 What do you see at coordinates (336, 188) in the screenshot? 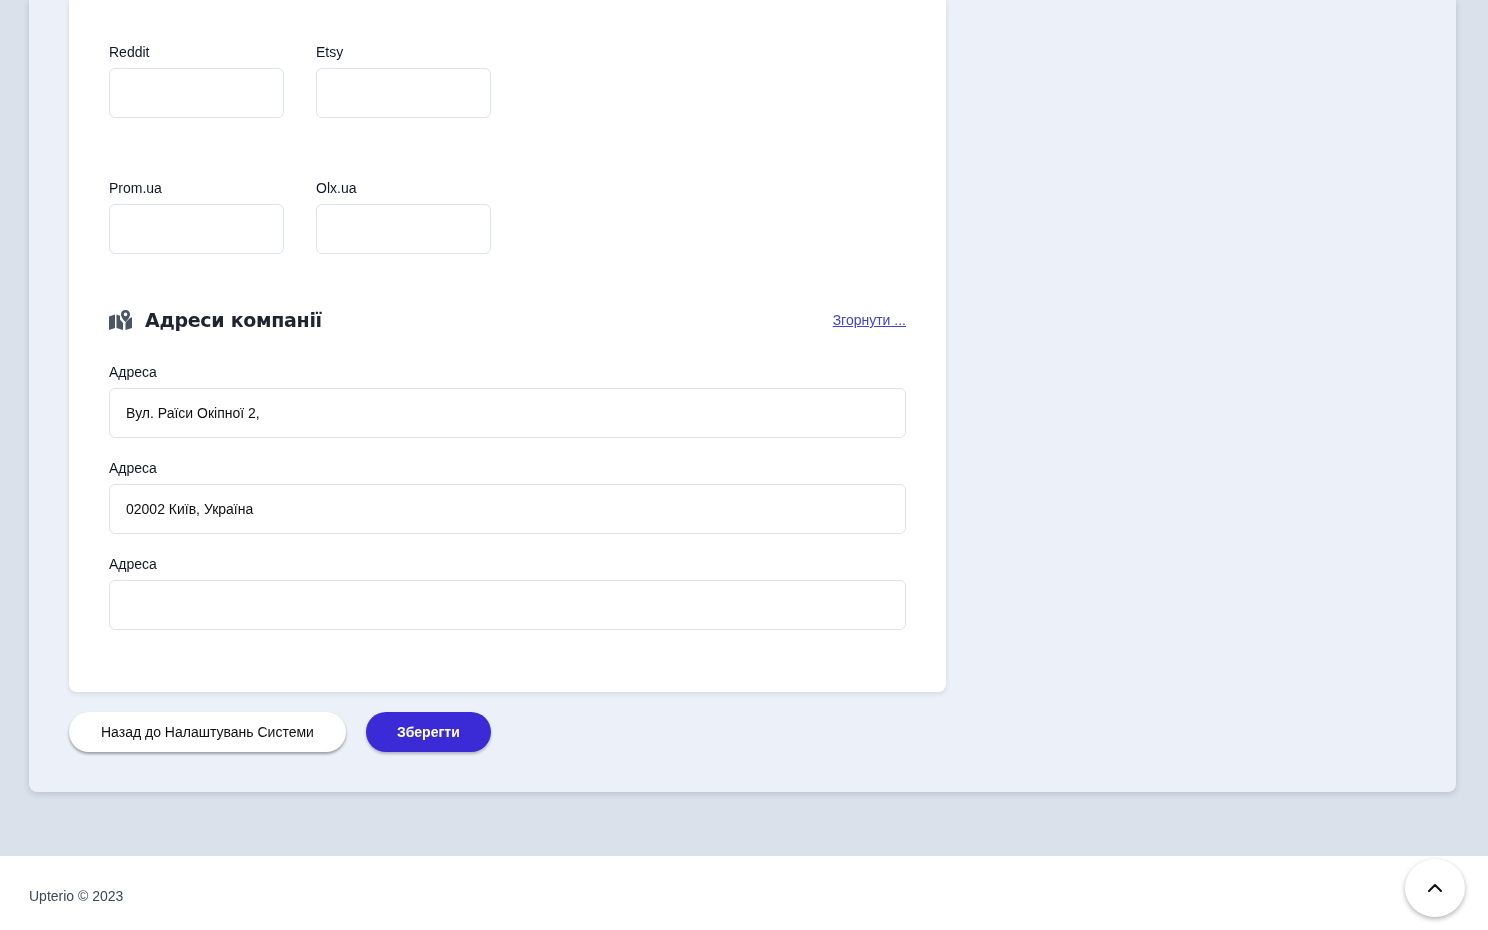
I see `field-label: Olx.ua` at bounding box center [336, 188].